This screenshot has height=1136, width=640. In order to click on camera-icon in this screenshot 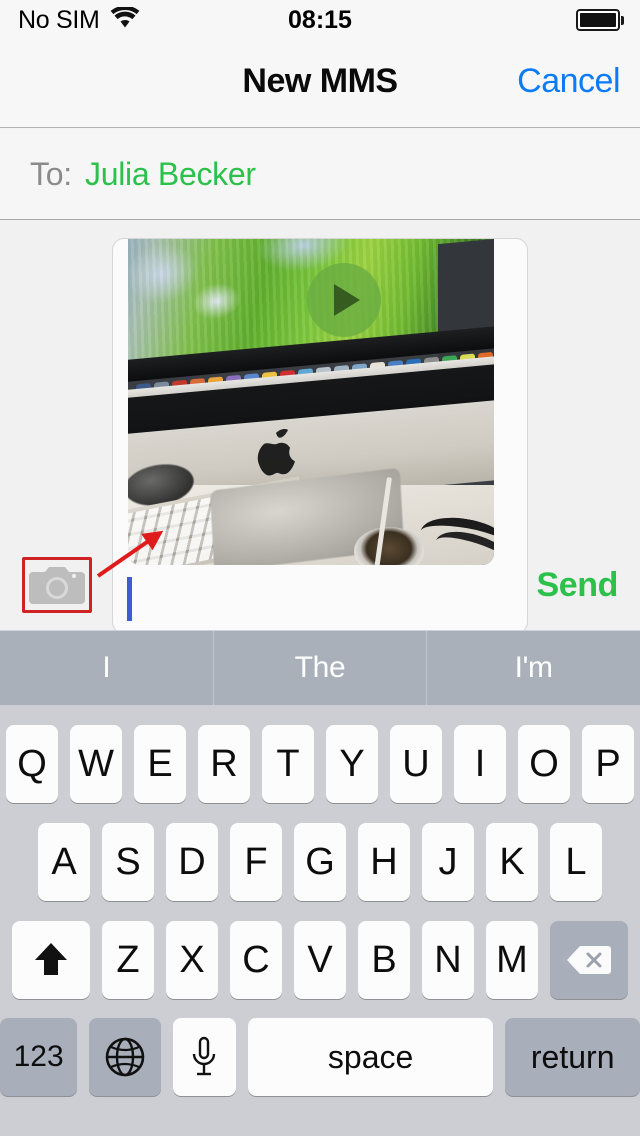, I will do `click(57, 585)`.